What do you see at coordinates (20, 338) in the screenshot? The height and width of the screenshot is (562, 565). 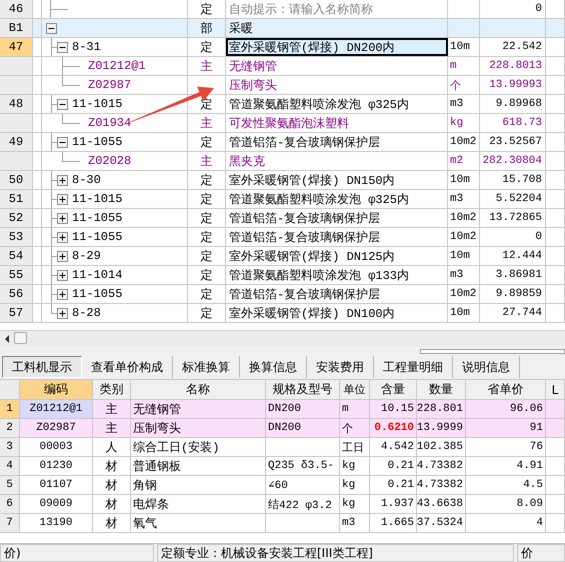 I see `scrollbar-thumb` at bounding box center [20, 338].